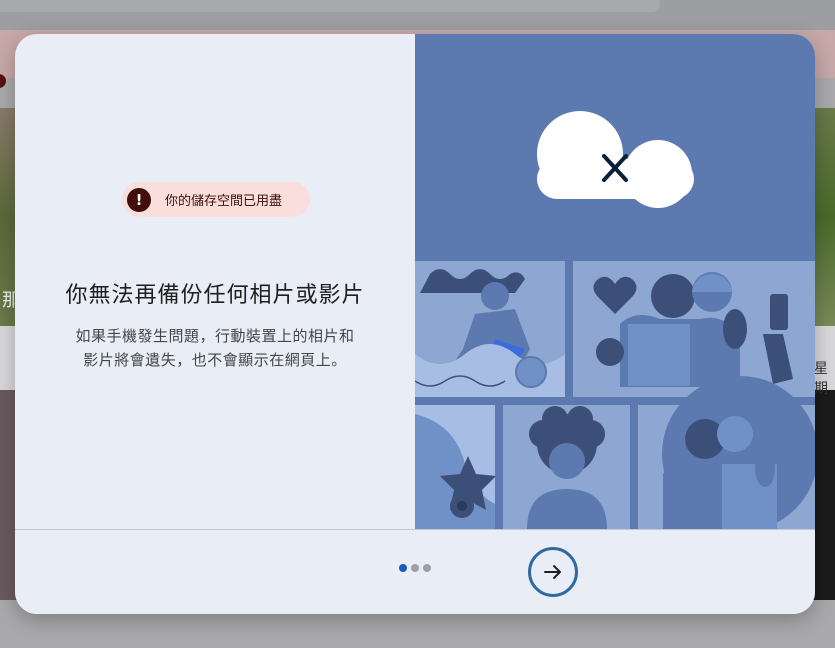 The image size is (835, 648). What do you see at coordinates (615, 159) in the screenshot?
I see `cloud-off-icon` at bounding box center [615, 159].